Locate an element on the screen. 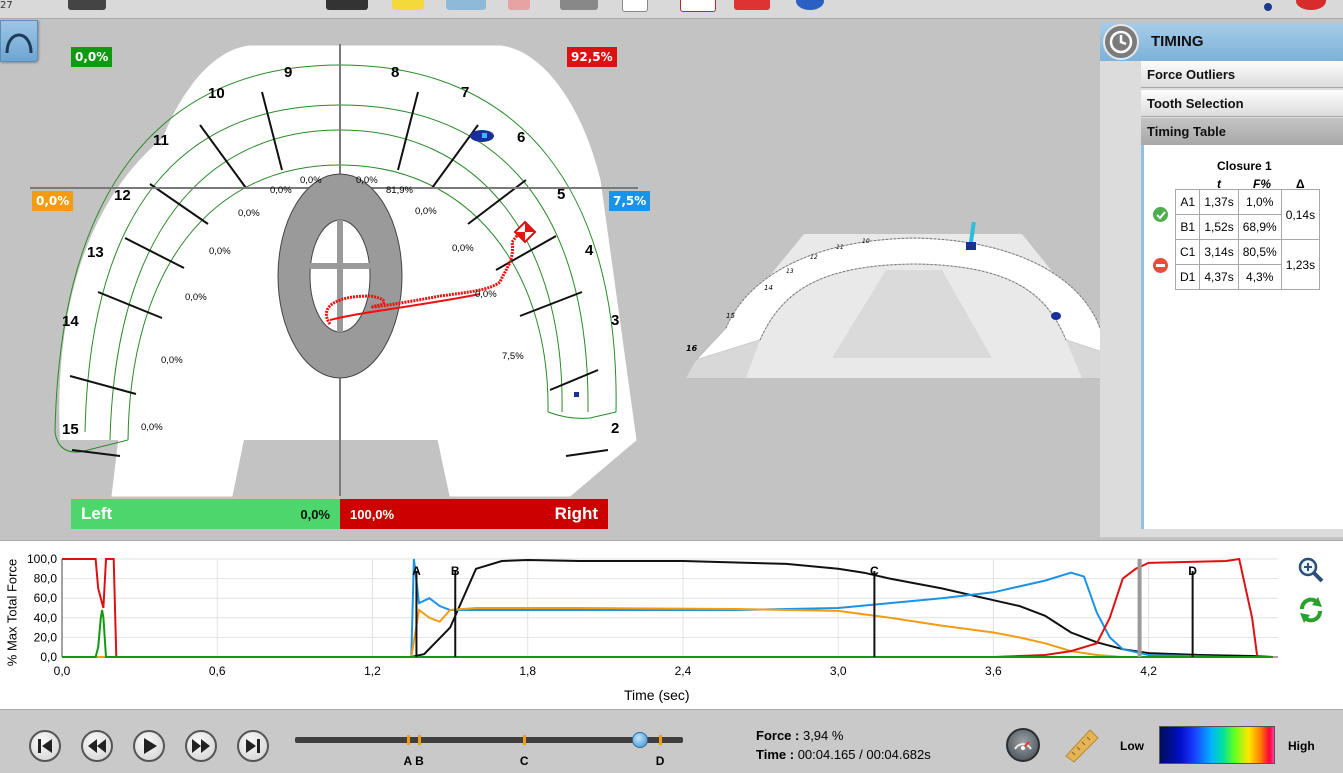 The width and height of the screenshot is (1343, 773). fast-forward-button is located at coordinates (201, 746).